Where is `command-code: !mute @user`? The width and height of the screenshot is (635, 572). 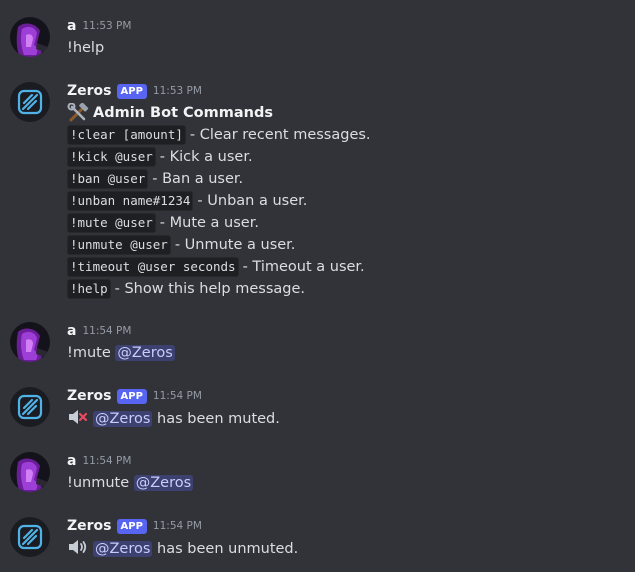 command-code: !mute @user is located at coordinates (111, 223).